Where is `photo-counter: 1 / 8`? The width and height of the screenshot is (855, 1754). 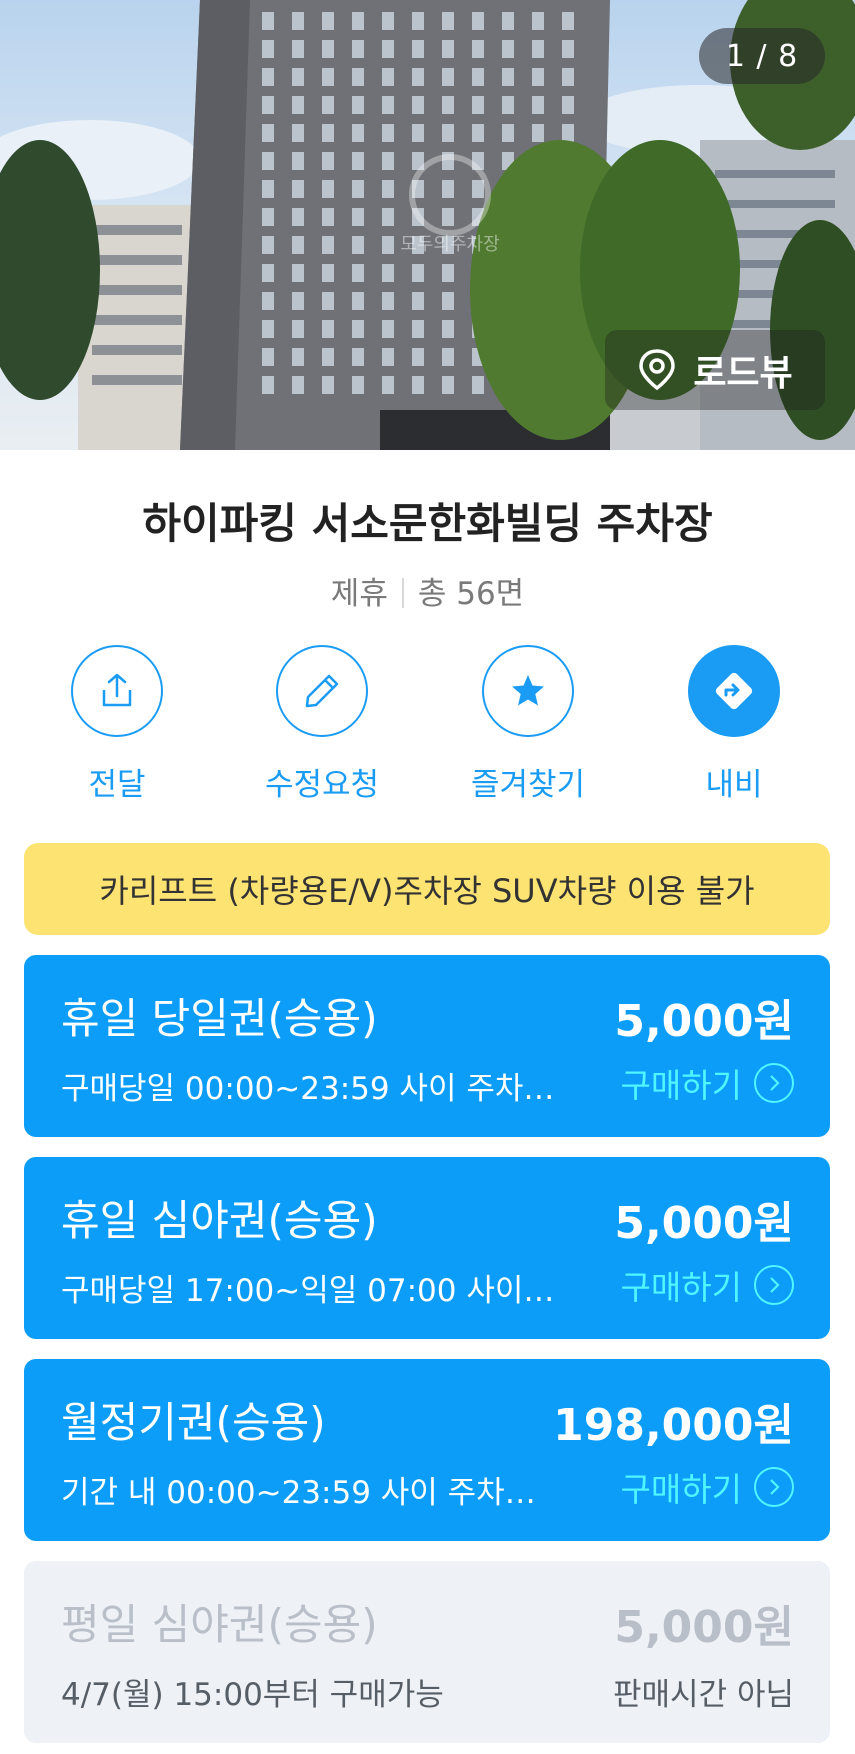
photo-counter: 1 / 8 is located at coordinates (762, 56).